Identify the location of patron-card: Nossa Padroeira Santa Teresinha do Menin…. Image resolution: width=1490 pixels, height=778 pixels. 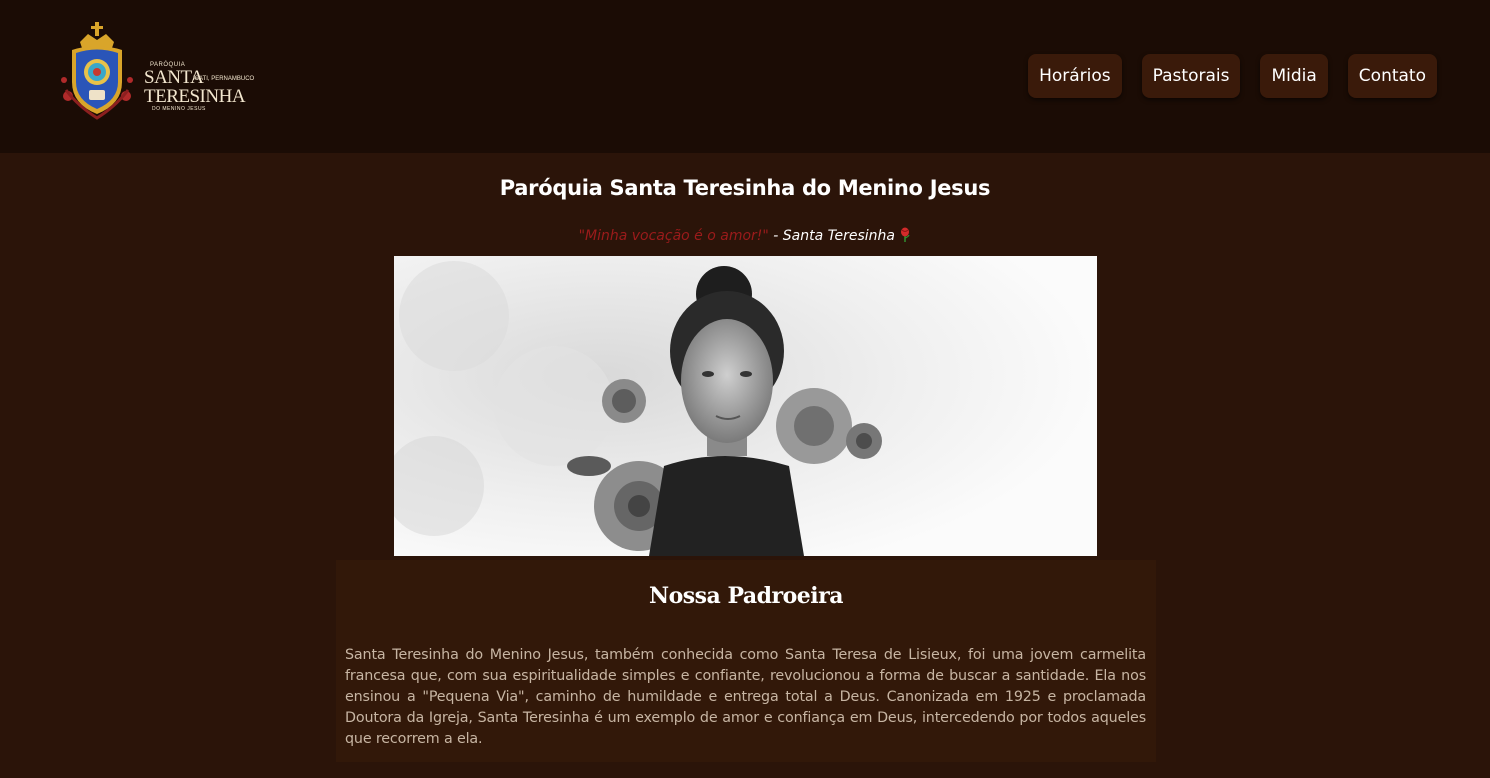
(746, 661).